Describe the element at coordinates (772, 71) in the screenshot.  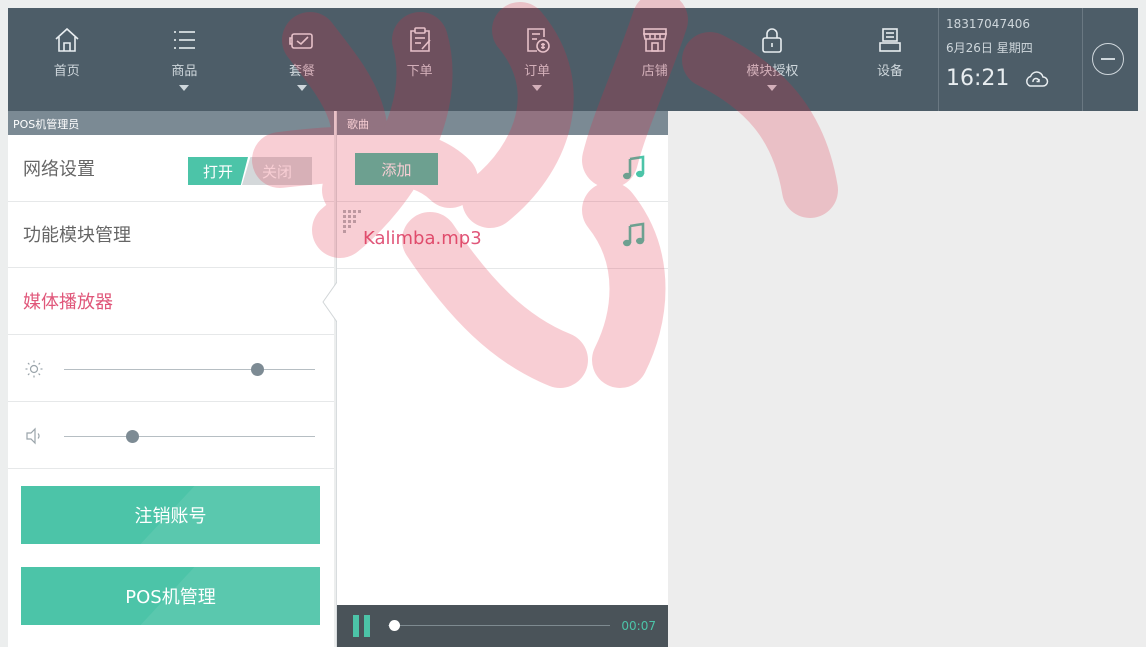
I see `nav-module-auth-label: 模块授权` at that location.